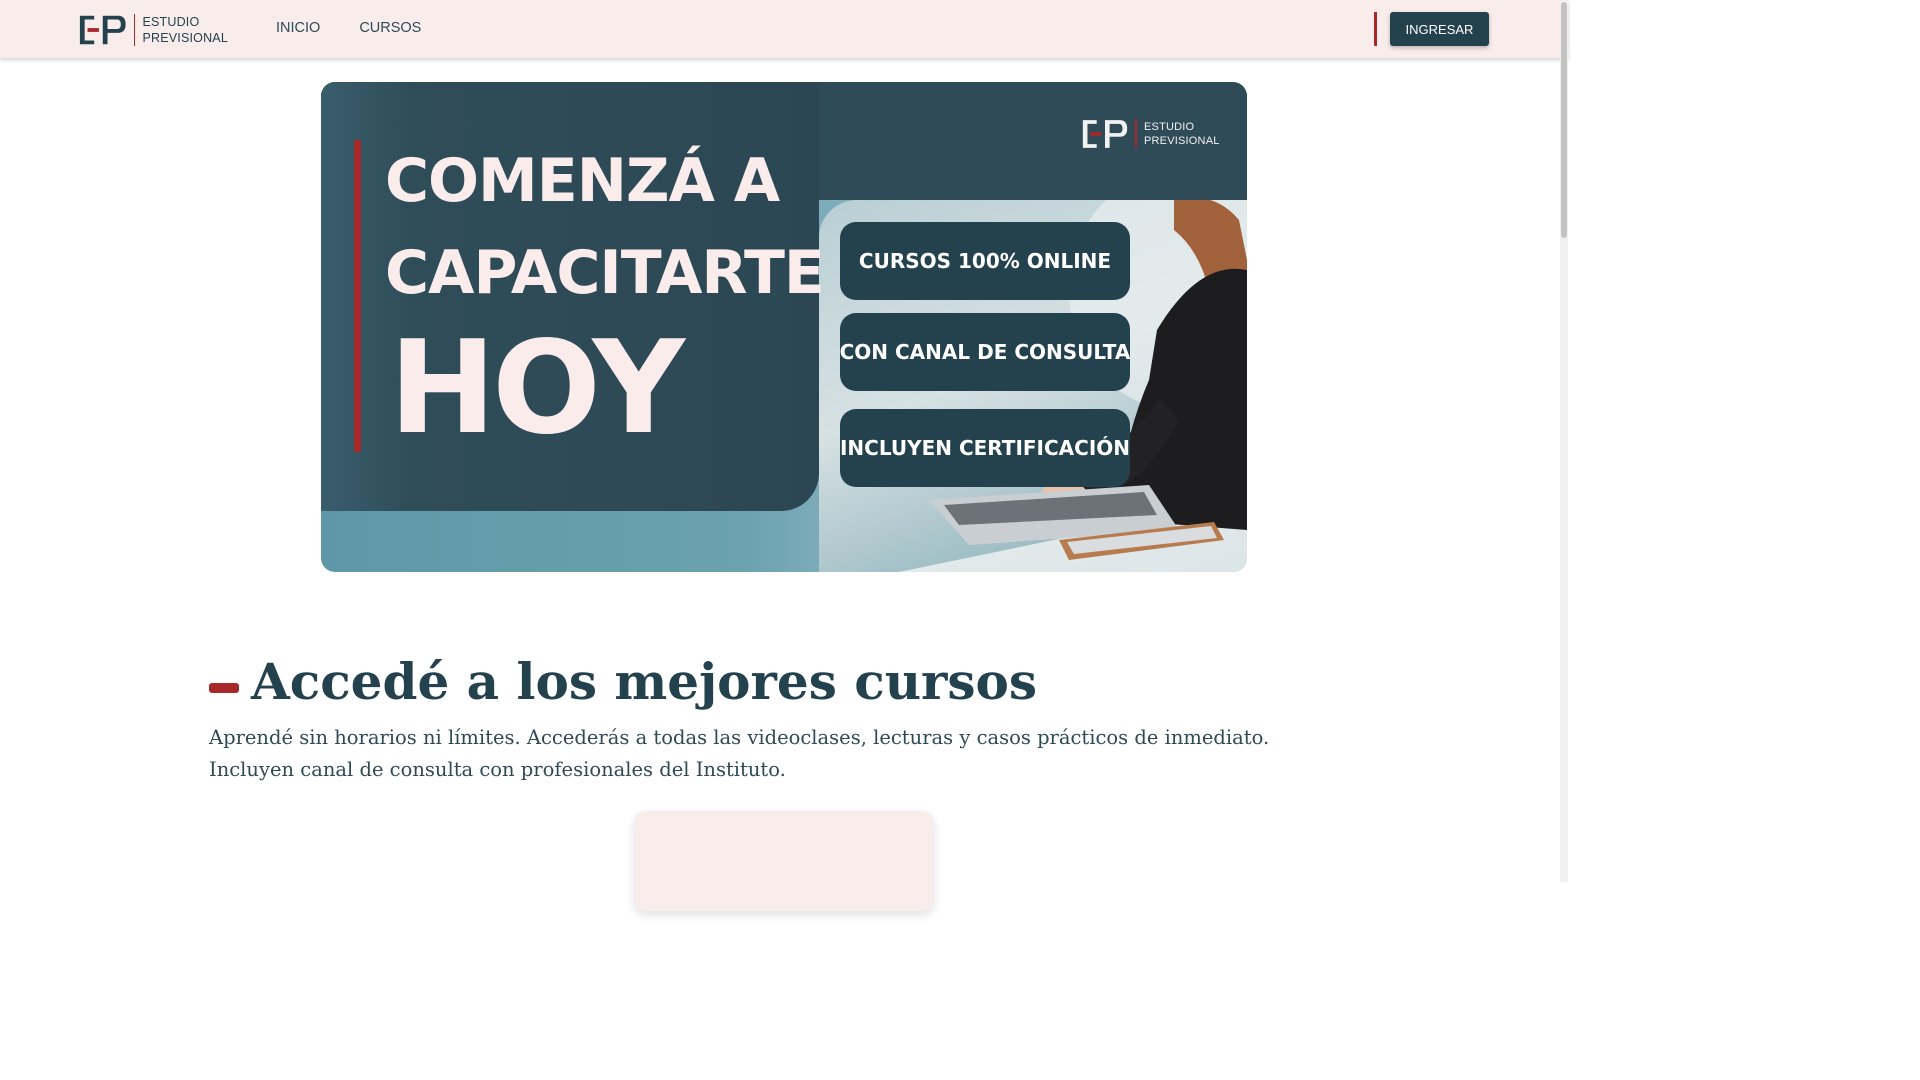 Image resolution: width=1920 pixels, height=1080 pixels. I want to click on nav-cursos: CURSOS, so click(390, 28).